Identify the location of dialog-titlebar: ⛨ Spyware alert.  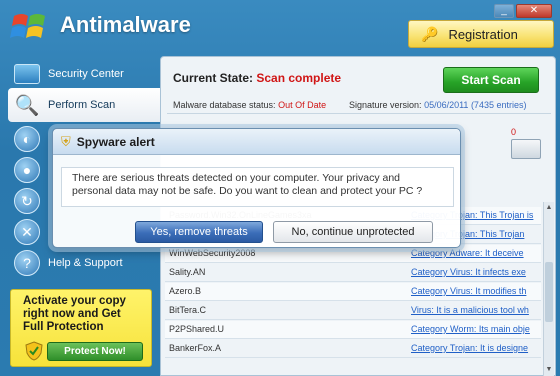
(256, 142).